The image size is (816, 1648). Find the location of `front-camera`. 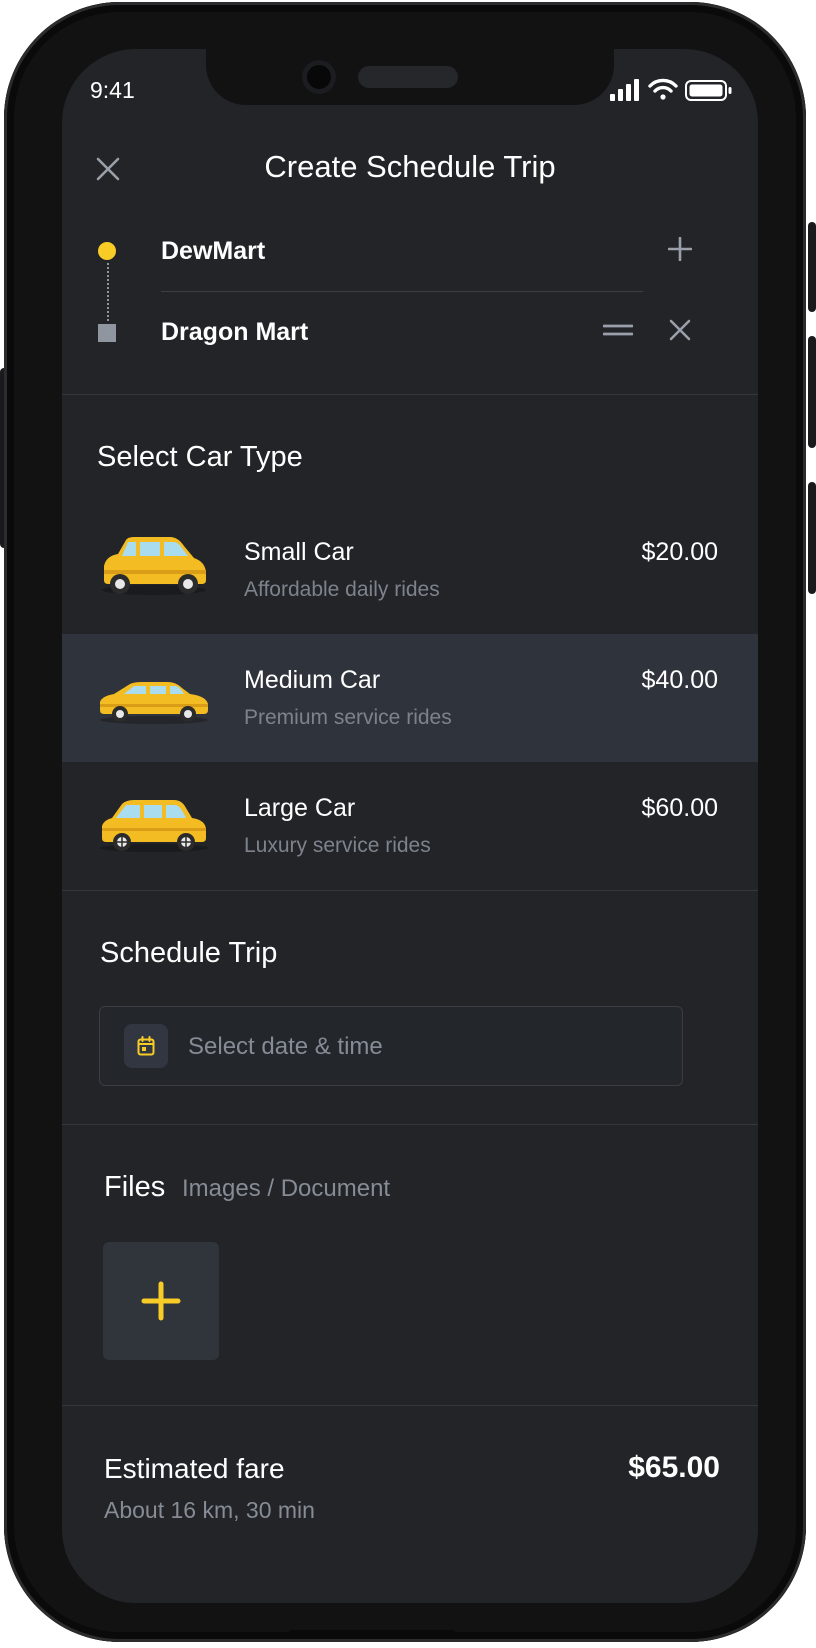

front-camera is located at coordinates (319, 77).